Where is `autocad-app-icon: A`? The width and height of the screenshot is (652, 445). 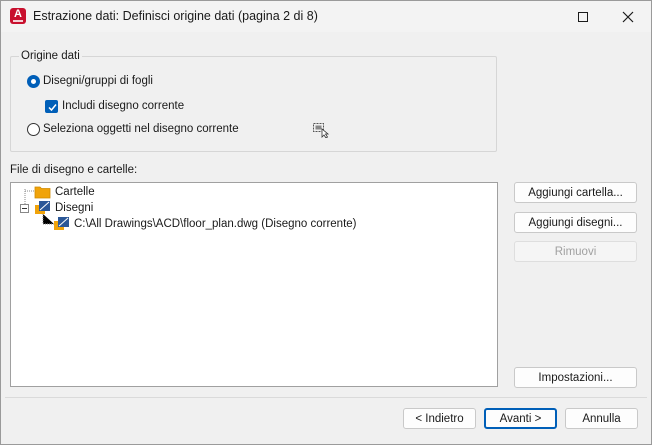 autocad-app-icon: A is located at coordinates (18, 16).